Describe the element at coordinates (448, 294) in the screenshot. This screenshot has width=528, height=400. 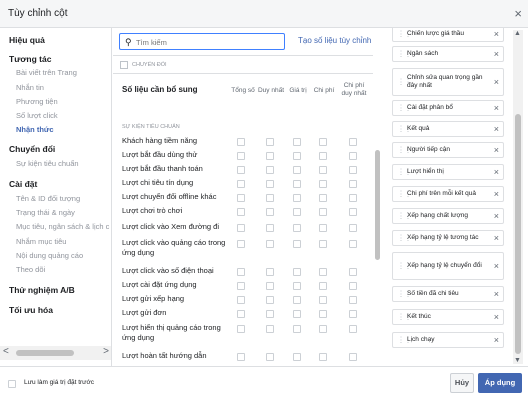
I see `selected-column-chip: ⋮⋮ Số tiền đã chi tiêu ×` at that location.